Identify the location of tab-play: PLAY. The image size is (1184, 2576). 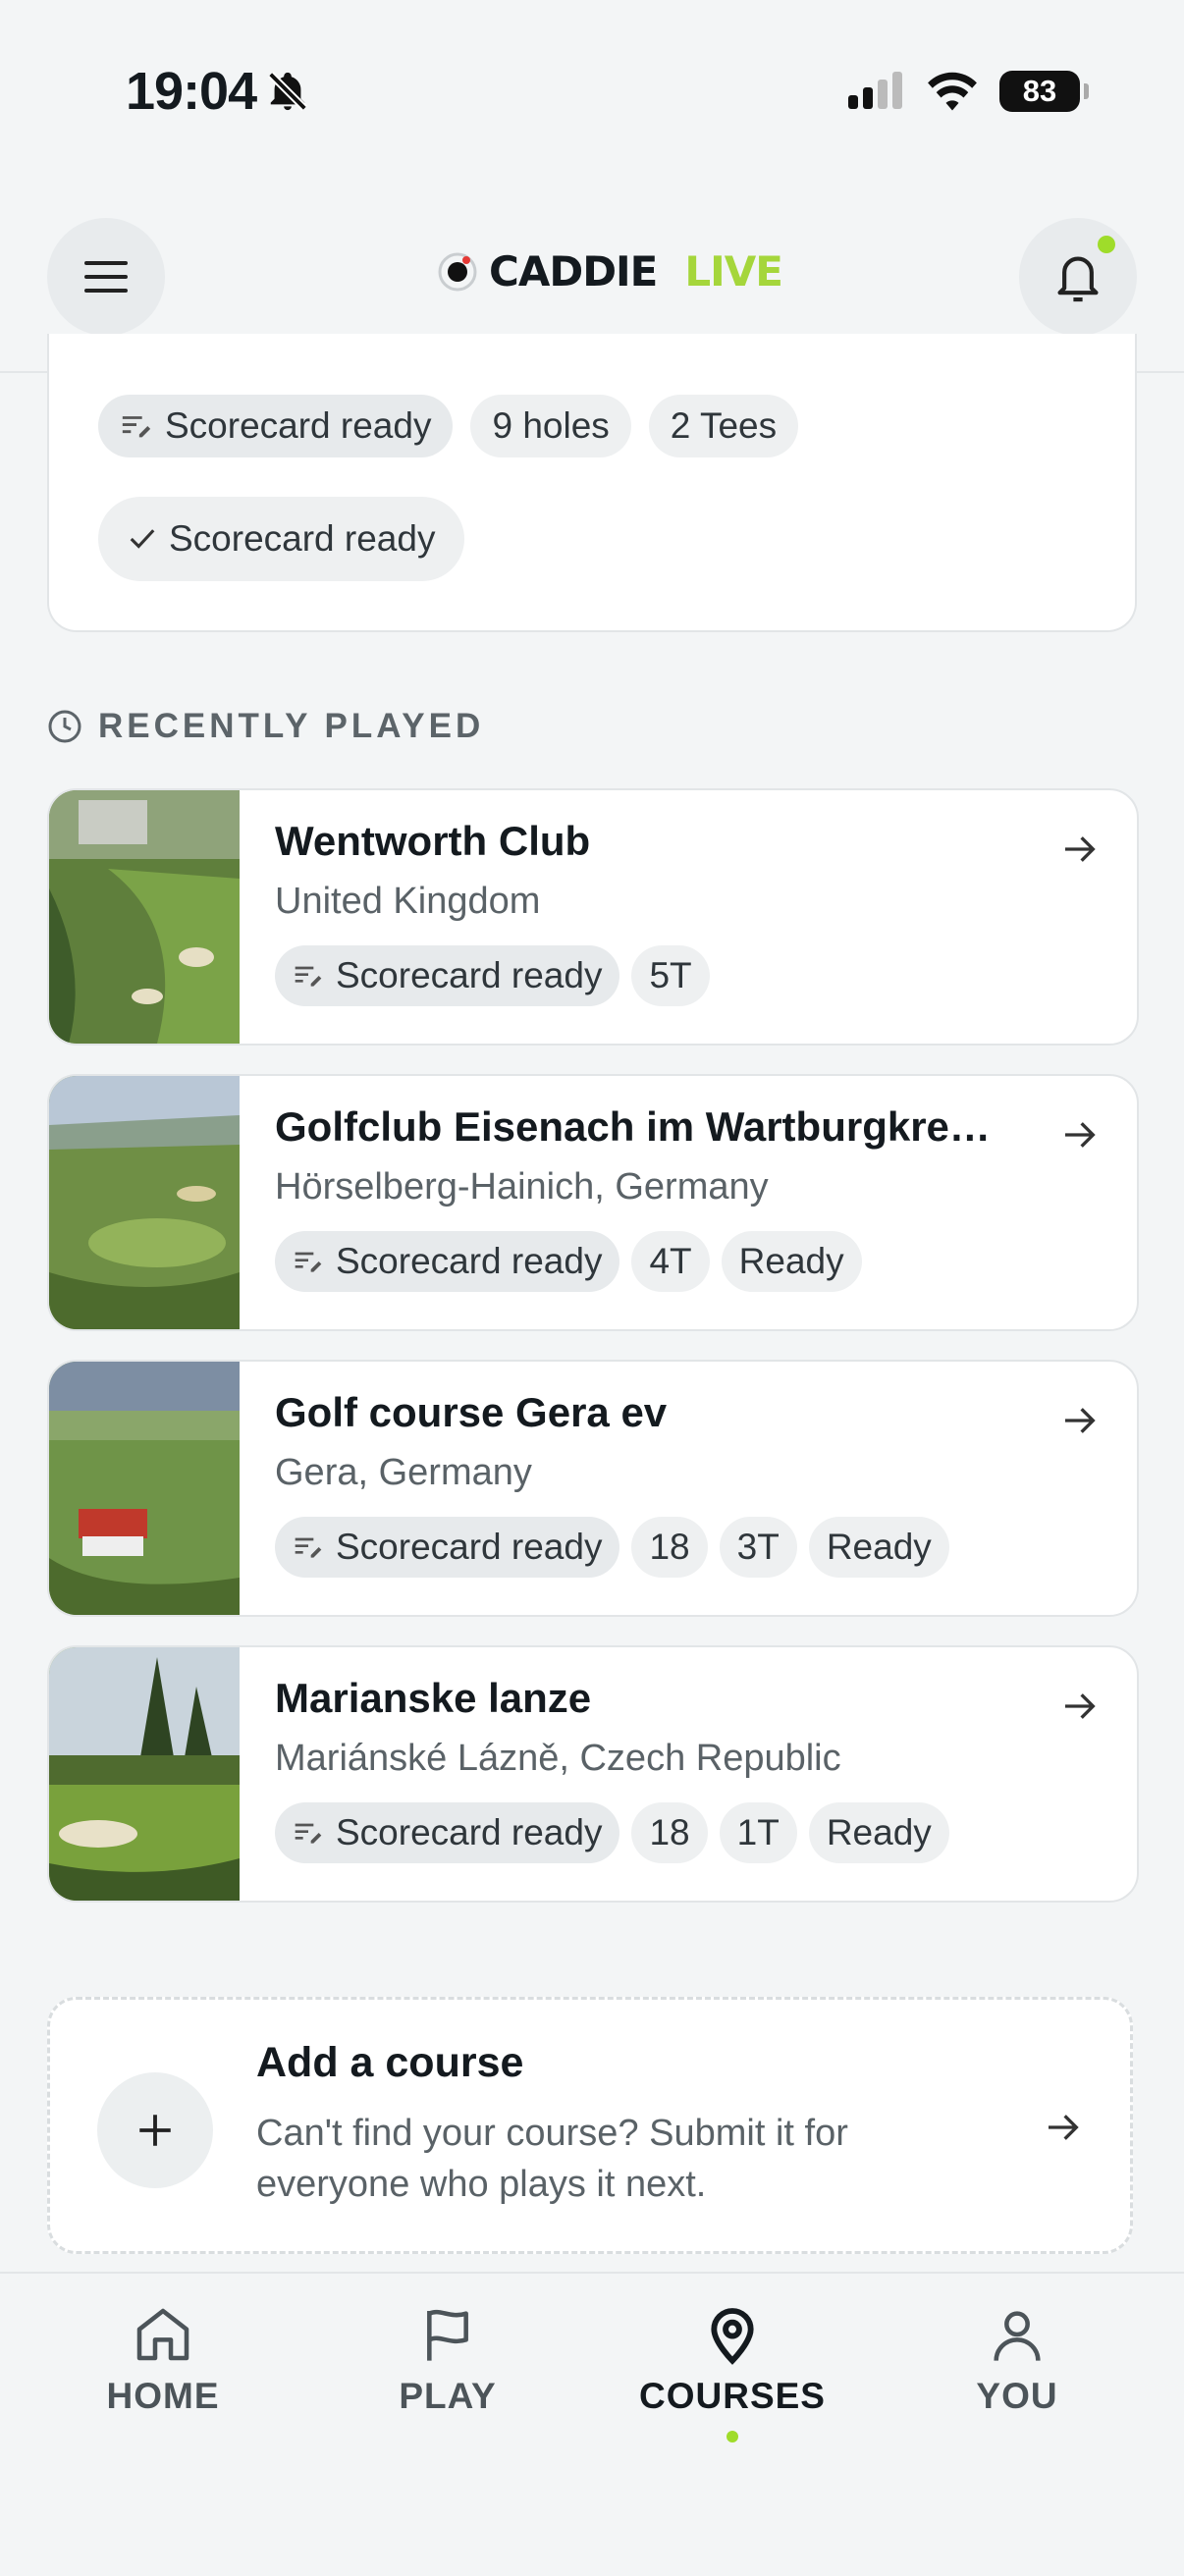
(448, 2360).